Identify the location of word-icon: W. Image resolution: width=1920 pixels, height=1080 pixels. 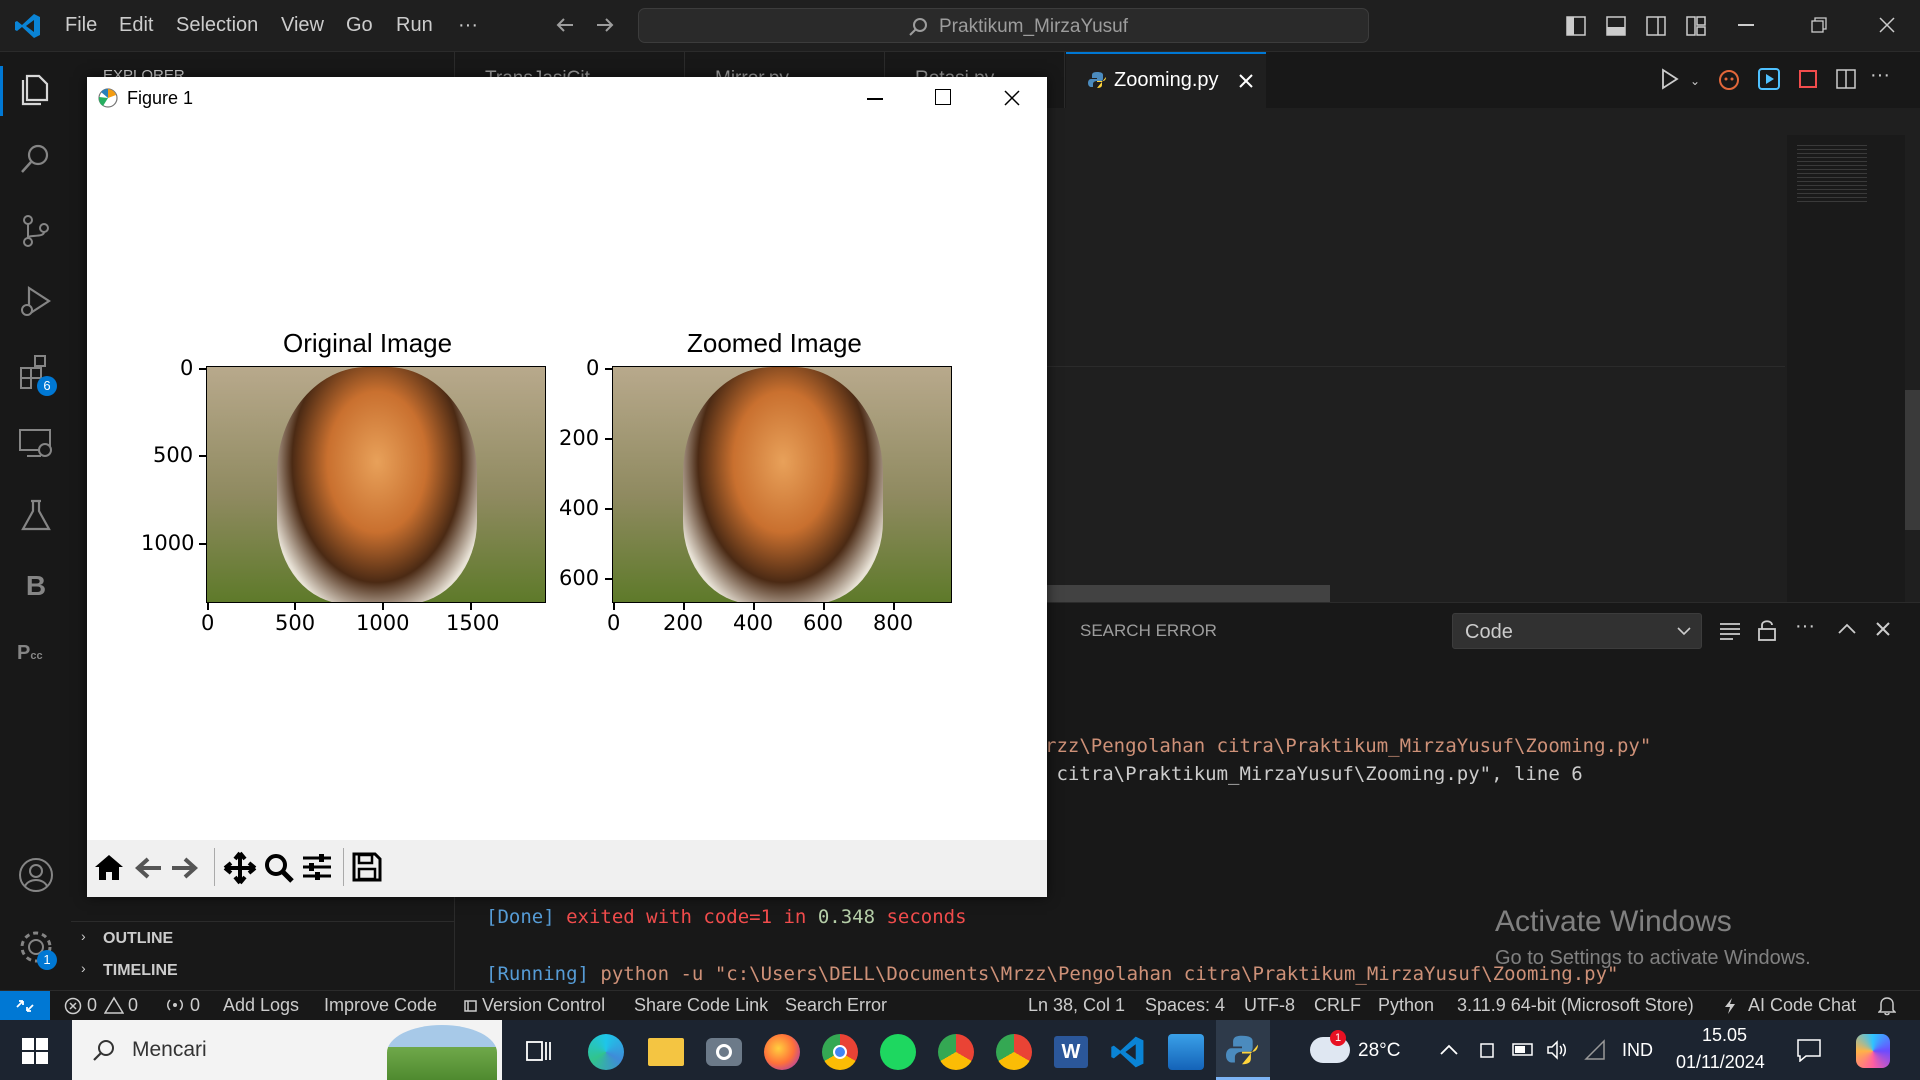
(1071, 1052).